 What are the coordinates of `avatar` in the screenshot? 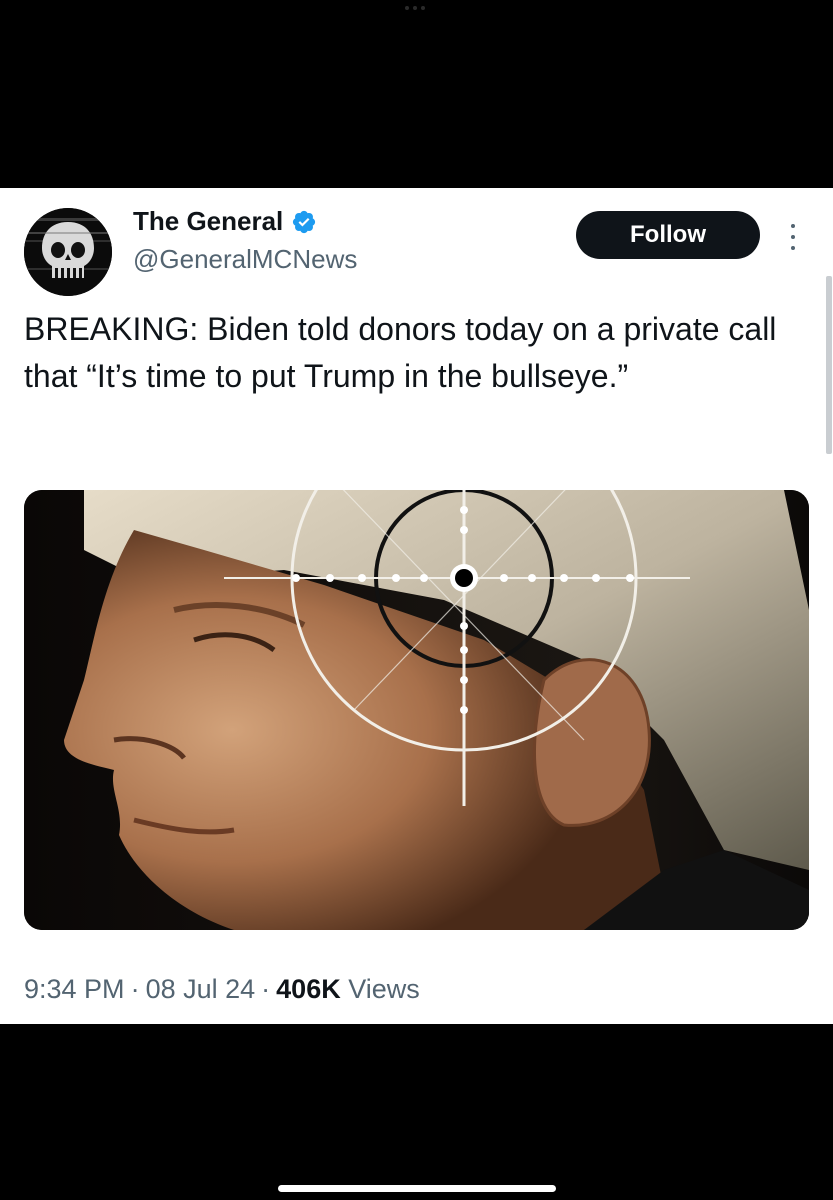 It's located at (68, 252).